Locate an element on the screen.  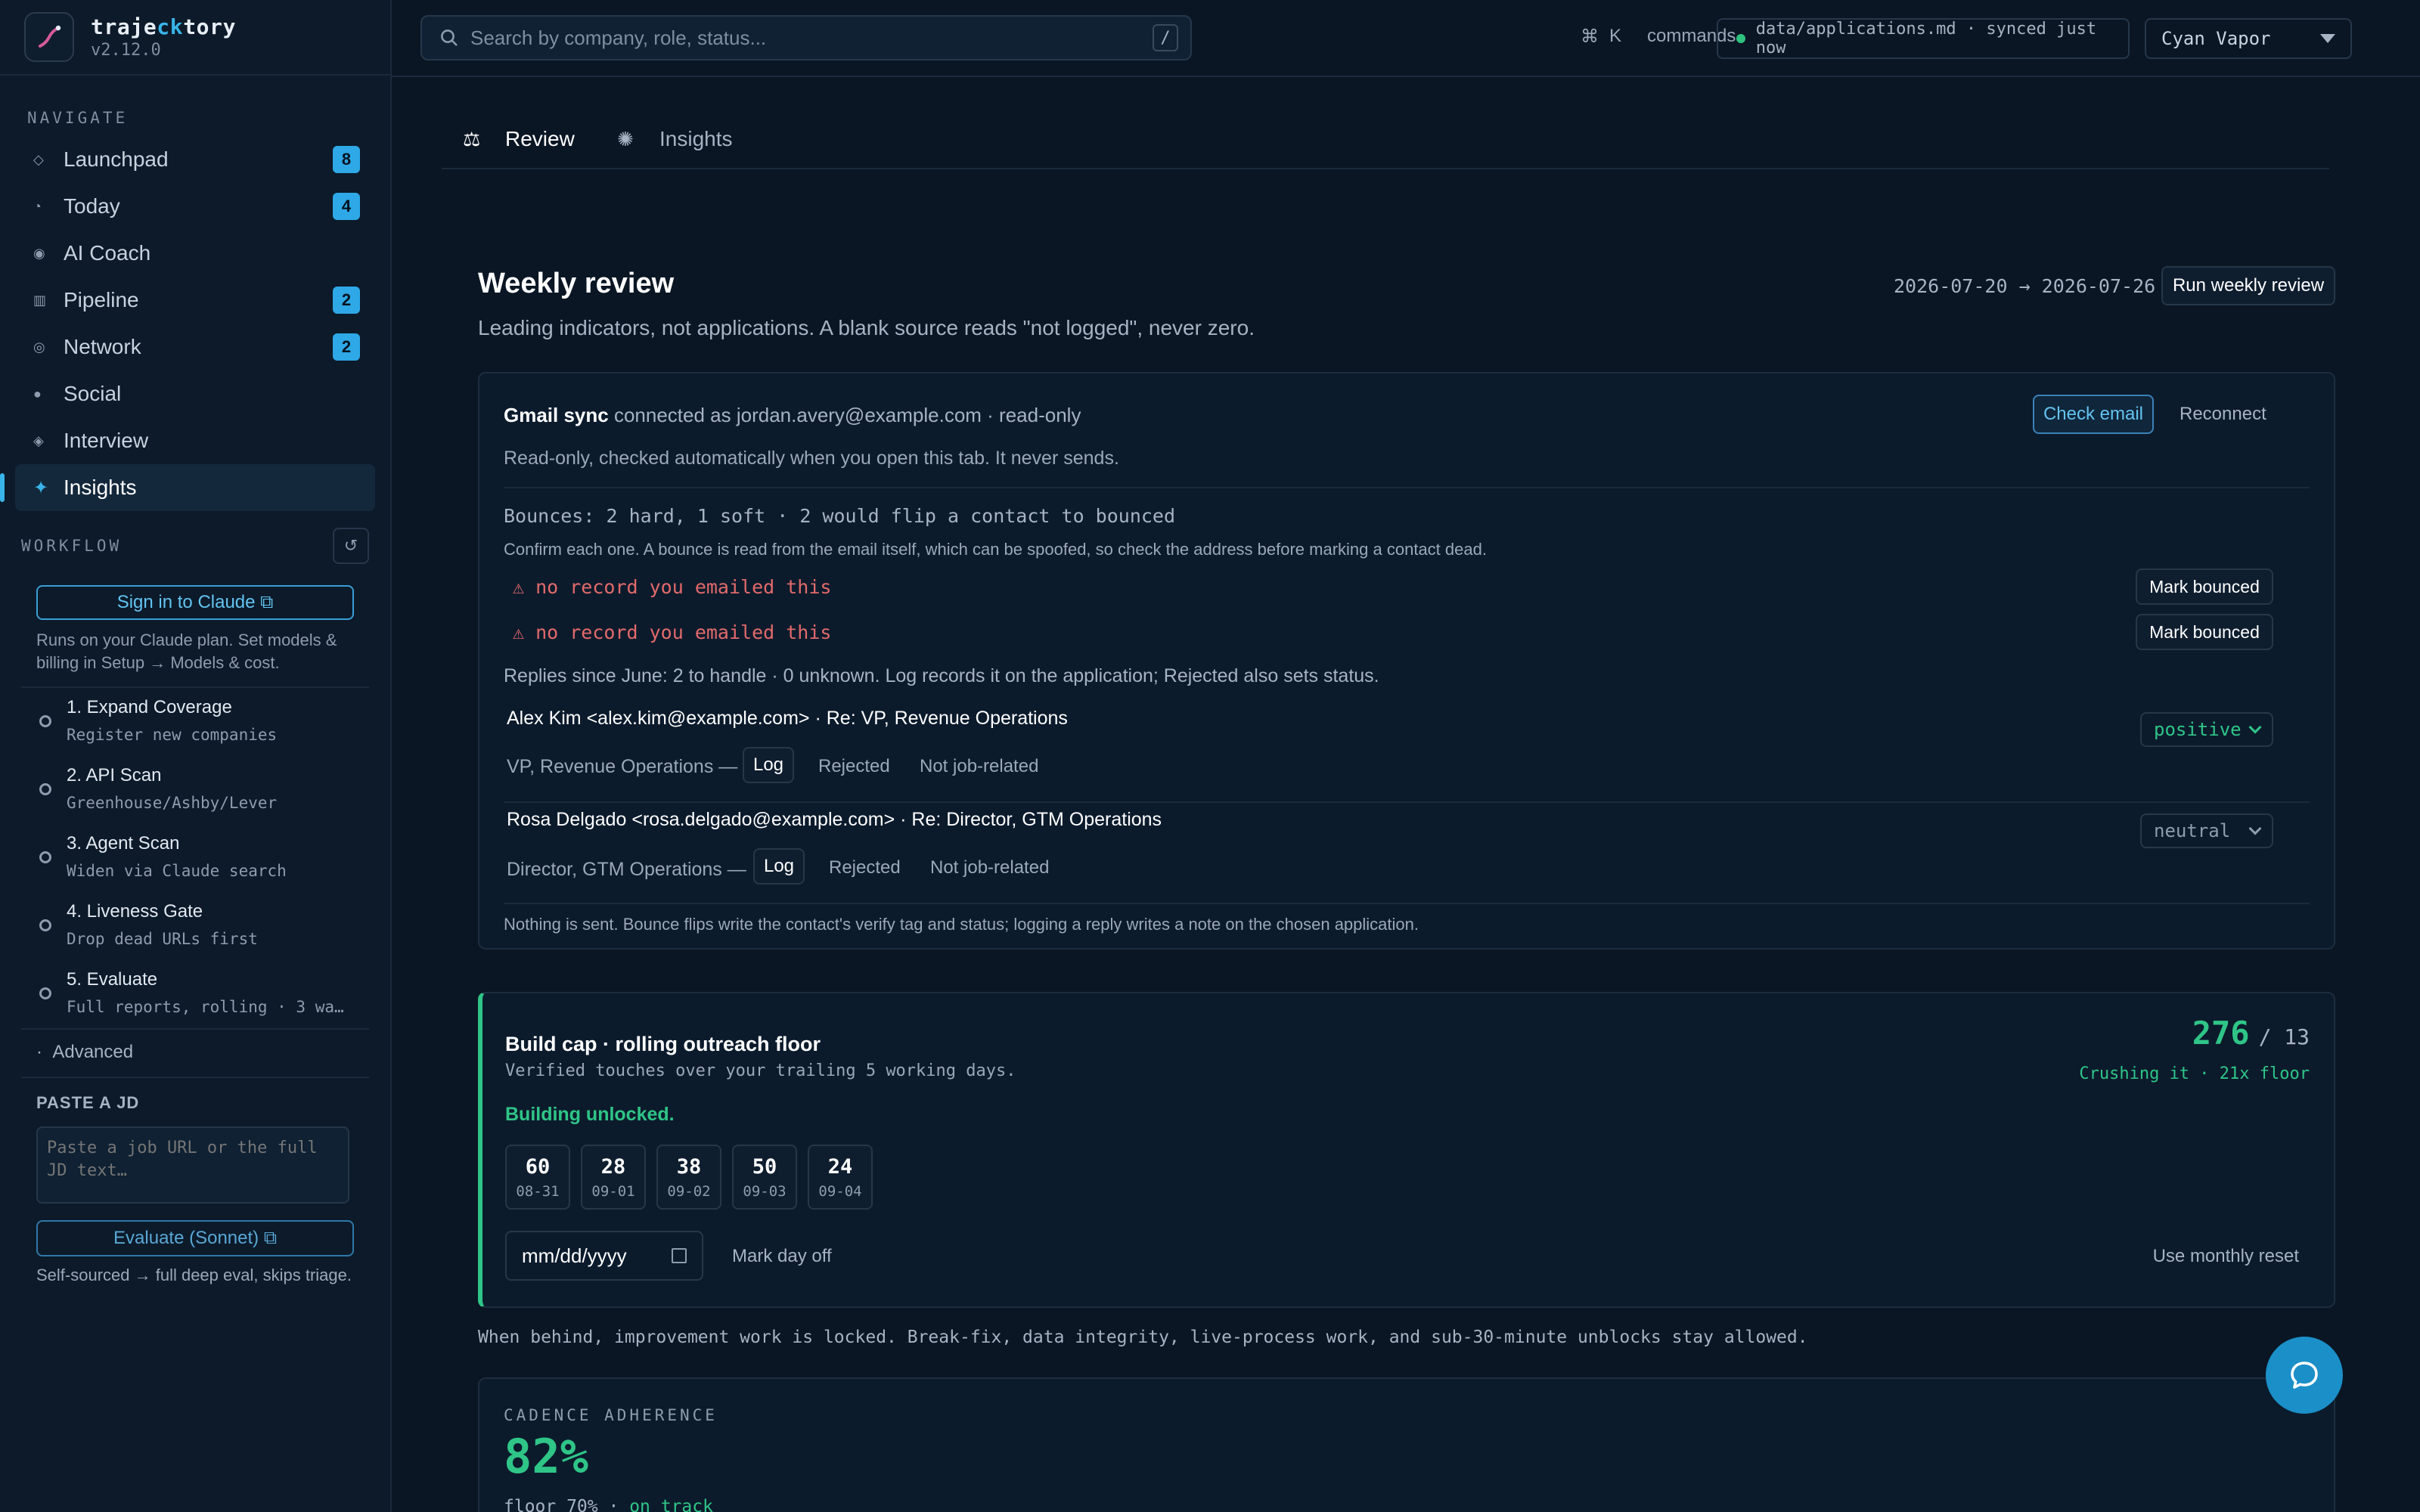
sync-dot-icon is located at coordinates (1741, 38).